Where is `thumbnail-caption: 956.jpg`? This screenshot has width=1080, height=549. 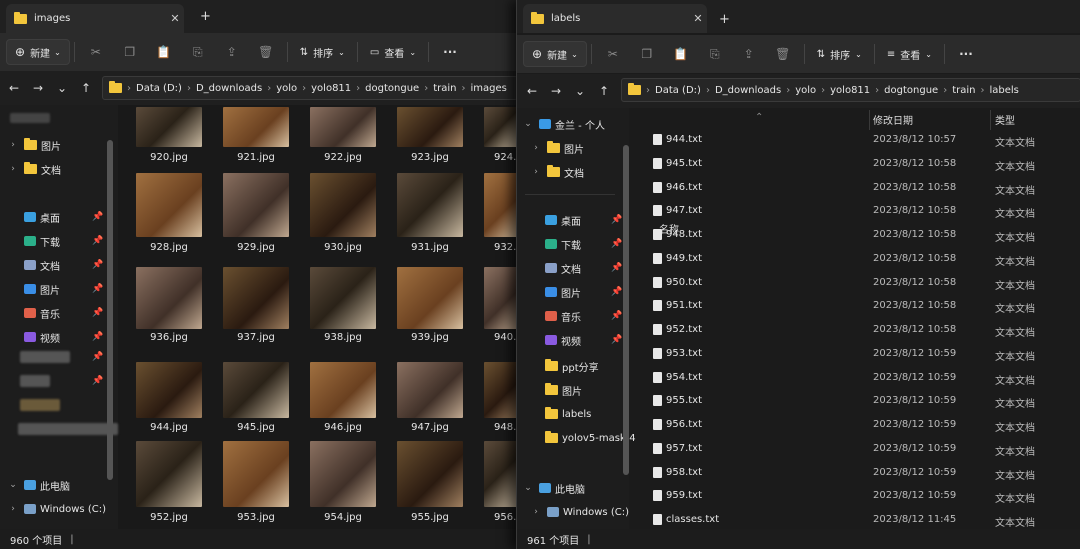
thumbnail-caption: 956.jpg is located at coordinates (506, 517).